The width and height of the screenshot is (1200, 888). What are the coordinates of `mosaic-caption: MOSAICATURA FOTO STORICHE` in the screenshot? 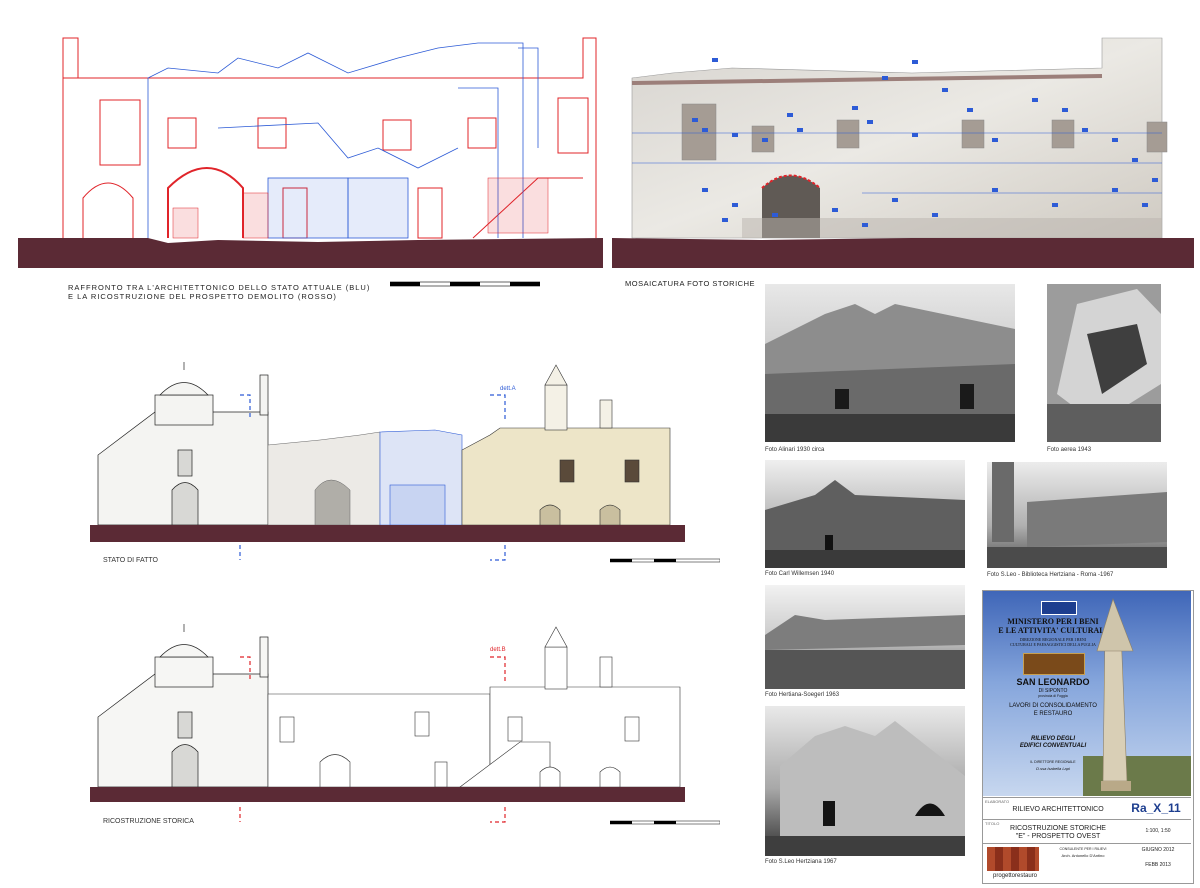 It's located at (690, 283).